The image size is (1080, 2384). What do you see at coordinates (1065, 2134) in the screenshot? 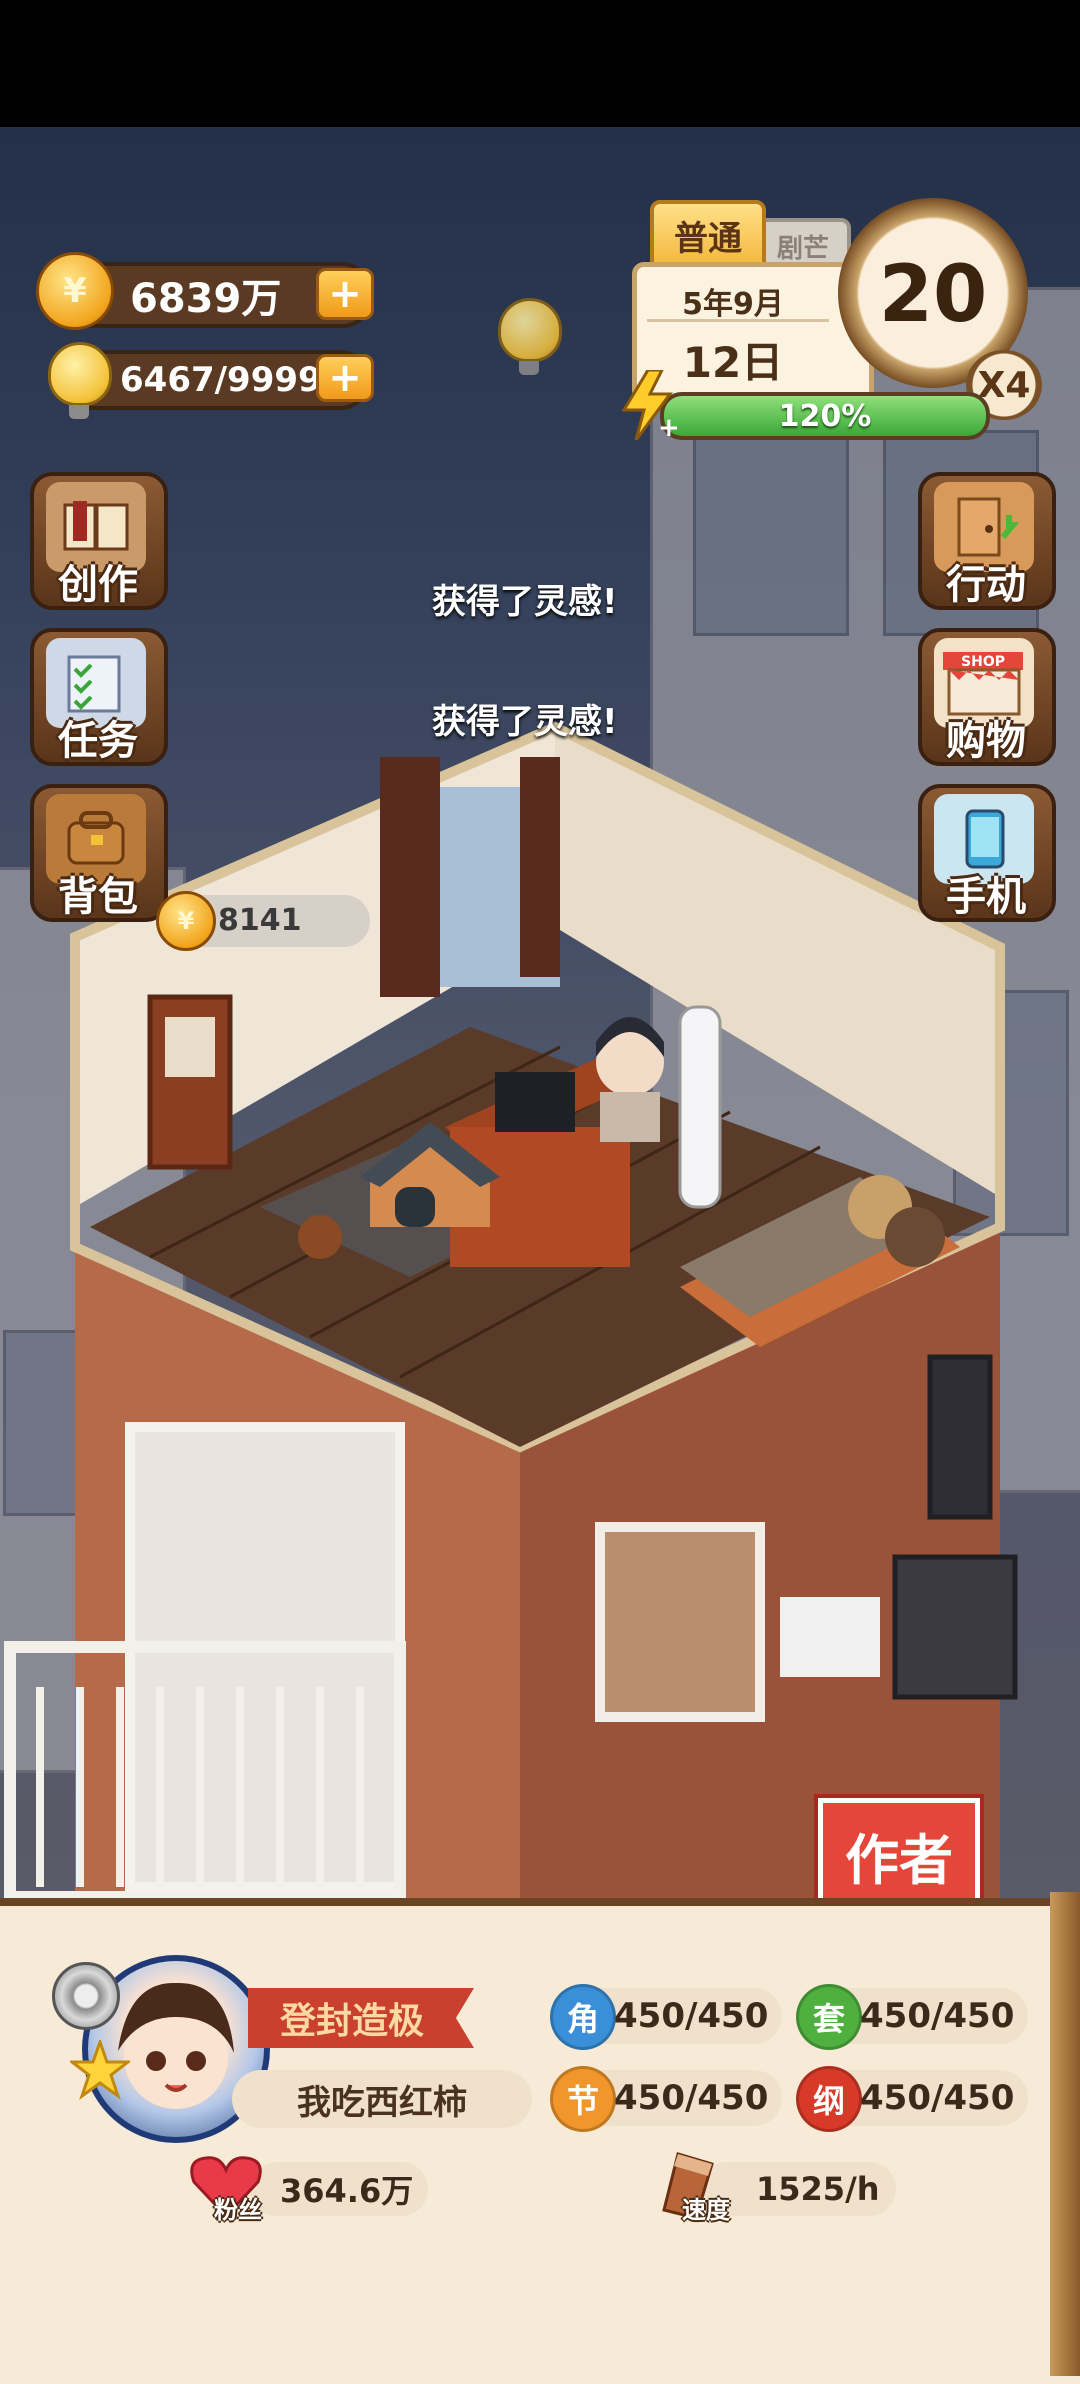
I see `panel-spine` at bounding box center [1065, 2134].